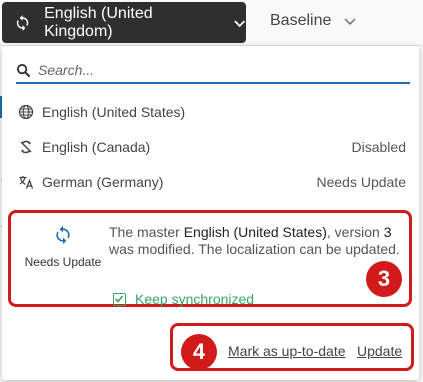  What do you see at coordinates (96, 147) in the screenshot?
I see `language-name: English (Canada)` at bounding box center [96, 147].